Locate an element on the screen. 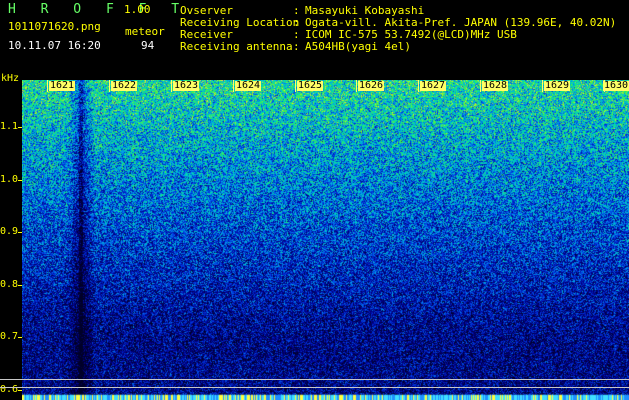  receiver-value: ICOM IC-575 53.7492(@LCD)MHz USB is located at coordinates (411, 34).